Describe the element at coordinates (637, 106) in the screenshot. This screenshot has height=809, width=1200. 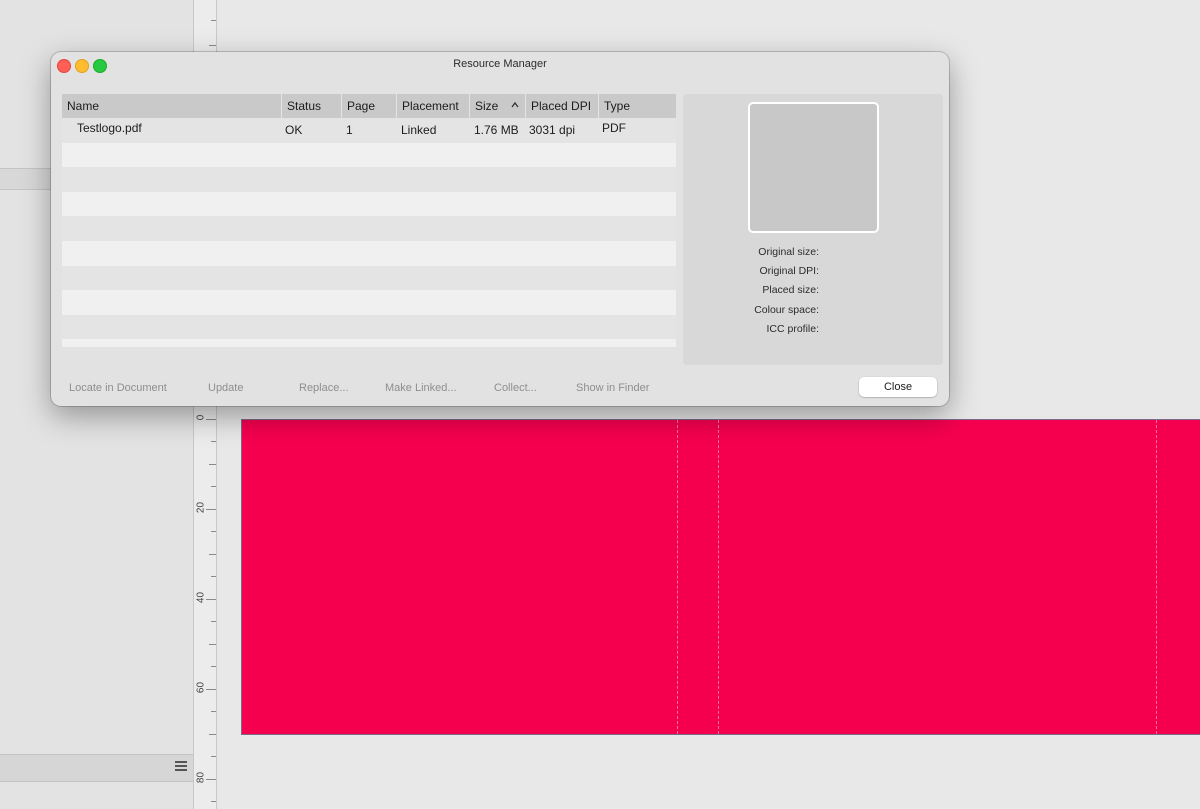
I see `column-header-type: Type` at that location.